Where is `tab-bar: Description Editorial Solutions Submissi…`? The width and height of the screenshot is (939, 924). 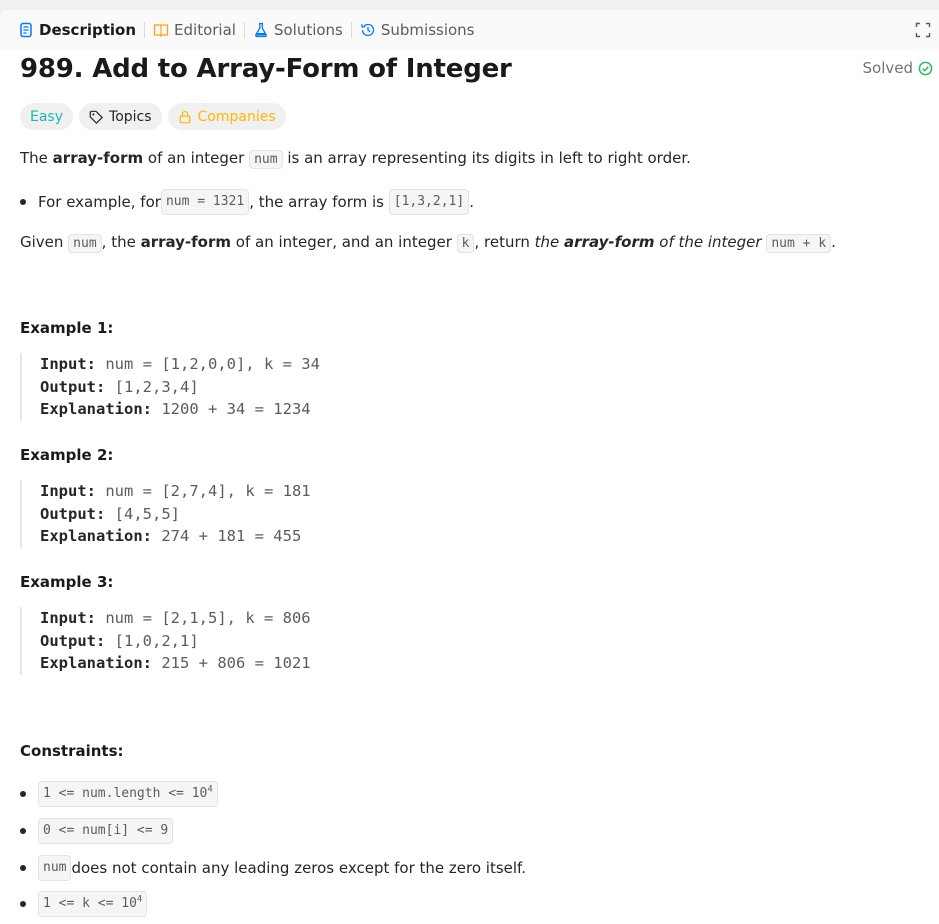
tab-bar: Description Editorial Solutions Submissi… is located at coordinates (469, 30).